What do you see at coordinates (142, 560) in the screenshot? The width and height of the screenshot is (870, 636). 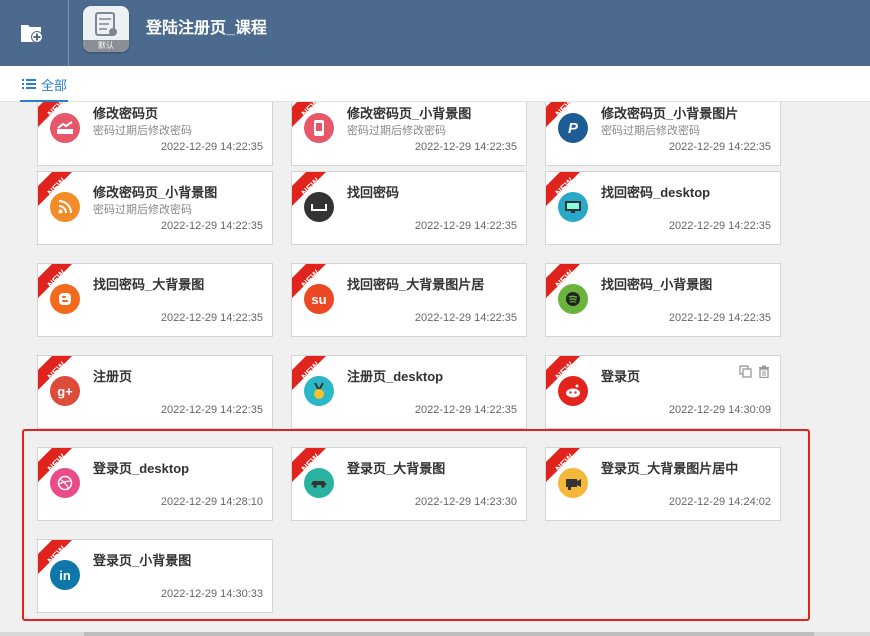 I see `card-title: 登录页_小背景图` at bounding box center [142, 560].